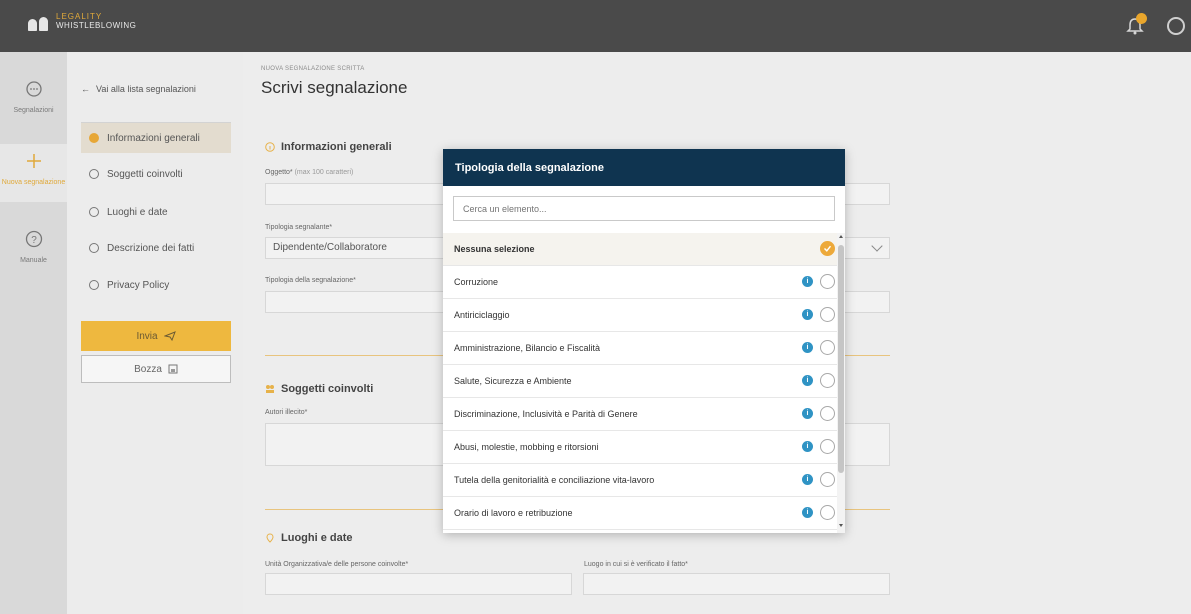 The width and height of the screenshot is (1191, 614). What do you see at coordinates (640, 348) in the screenshot?
I see `option-item: Amministrazione, Bilancio e Fiscalità i` at bounding box center [640, 348].